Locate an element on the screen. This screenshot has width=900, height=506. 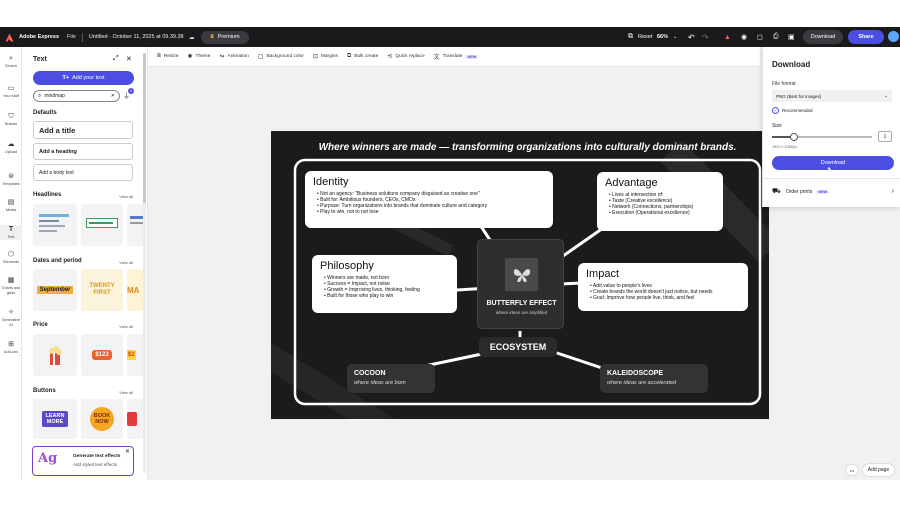
rail-elements: ⬡ Elements is located at coordinates (11, 257).